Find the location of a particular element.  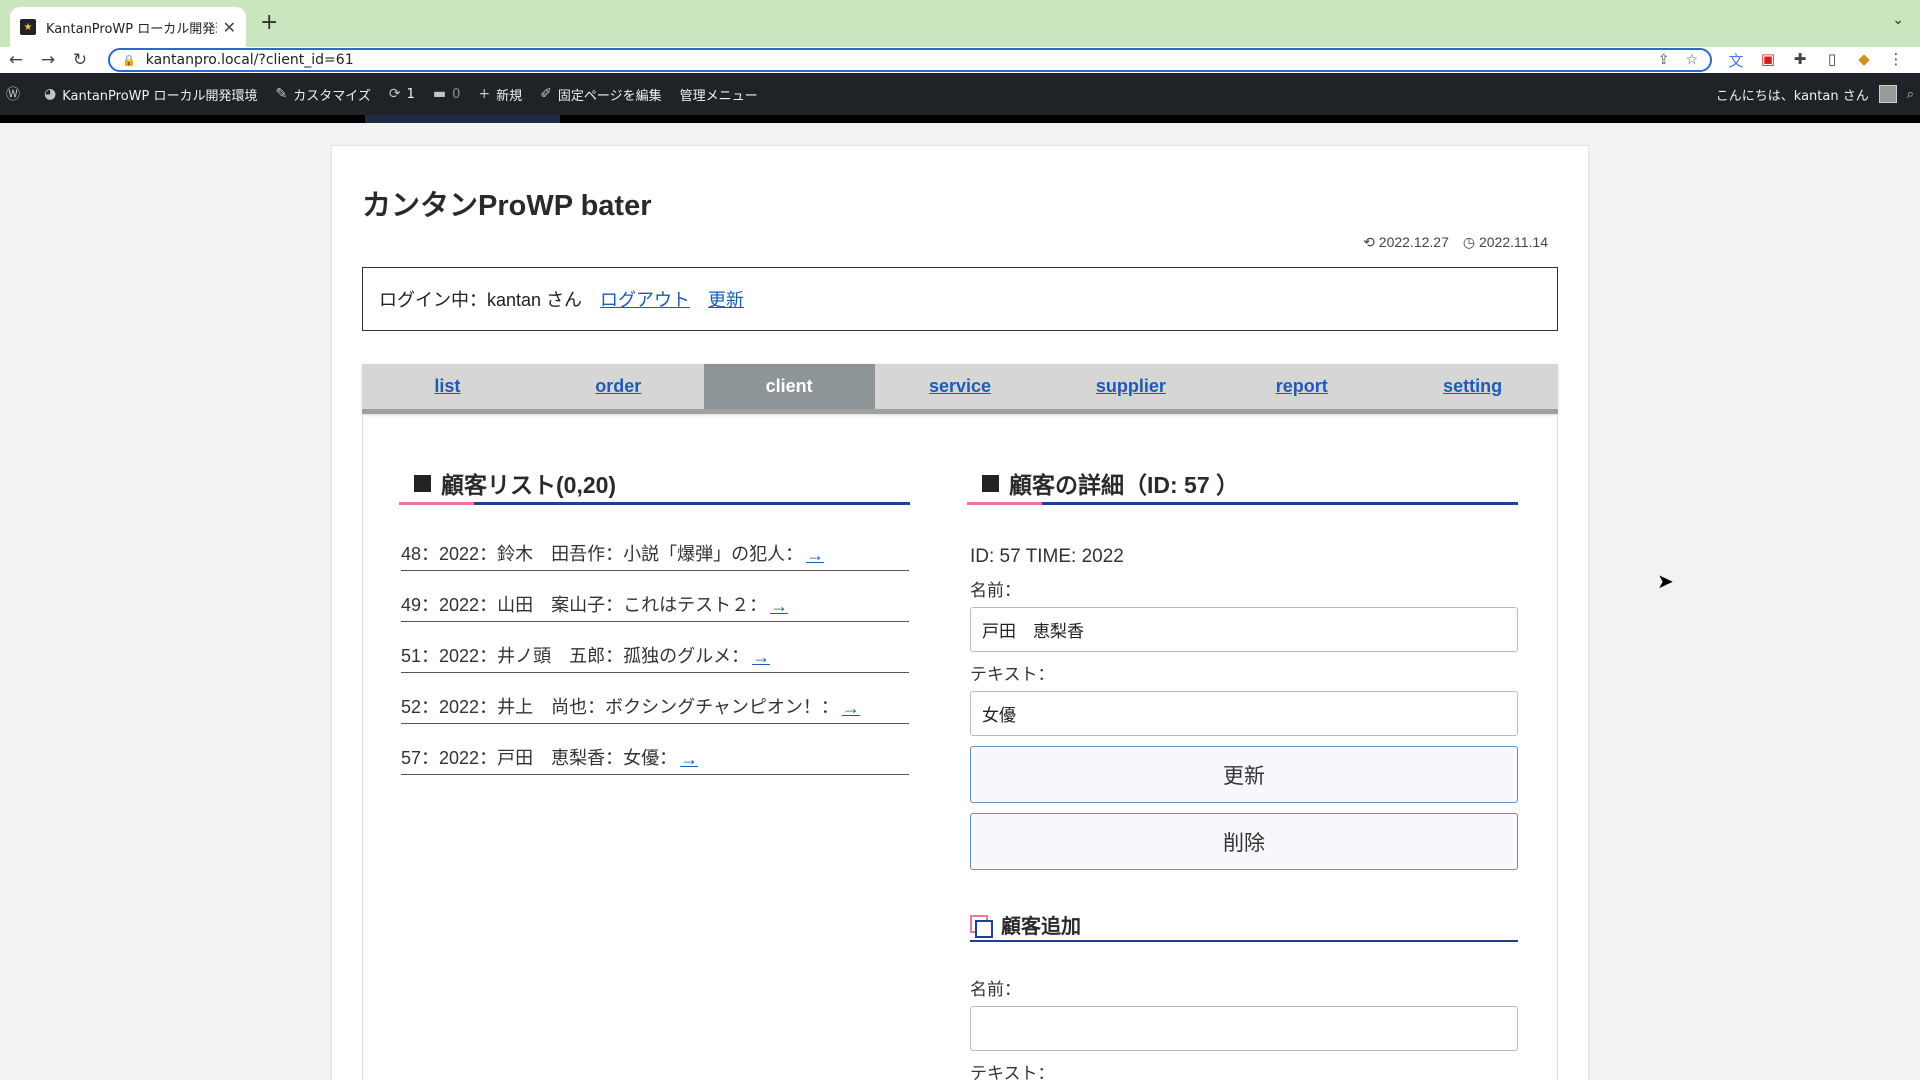

pdf-extension-icon: ▣ is located at coordinates (1768, 60).